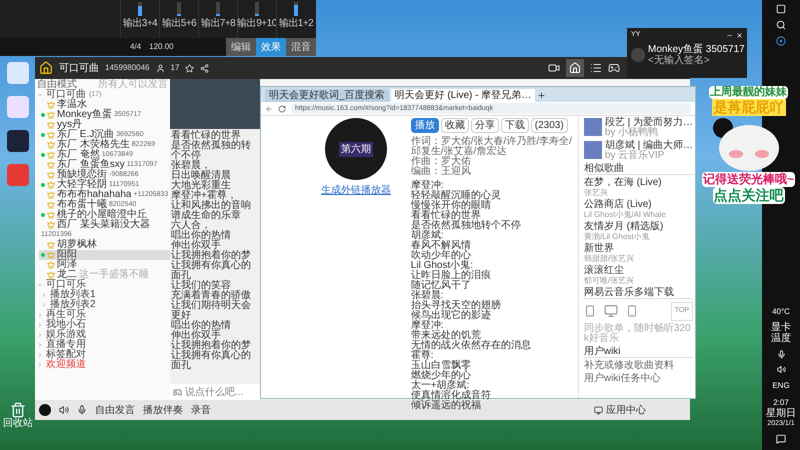 The image size is (800, 450). I want to click on song-artist: 黄渤/Lil Ghost小鬼, so click(617, 236).